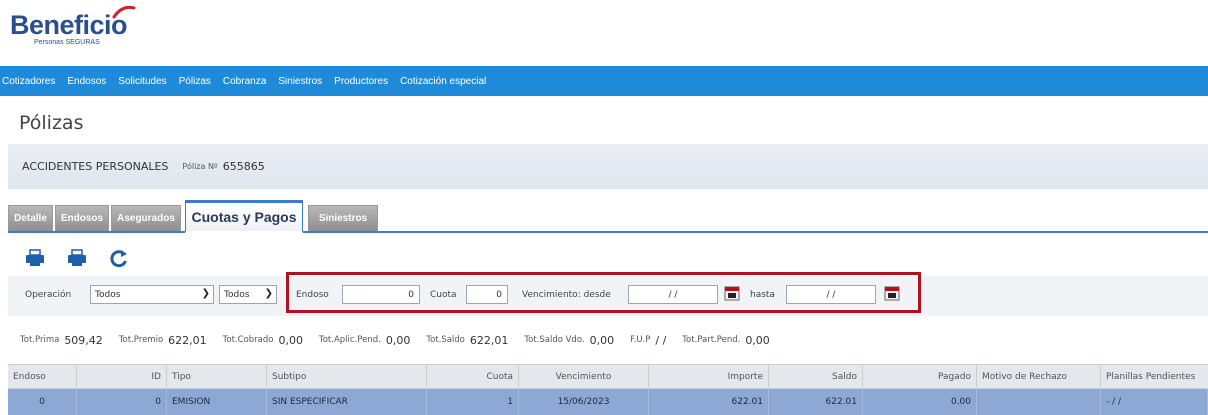 The height and width of the screenshot is (415, 1208). I want to click on tab-asegurados: Asegurados, so click(146, 218).